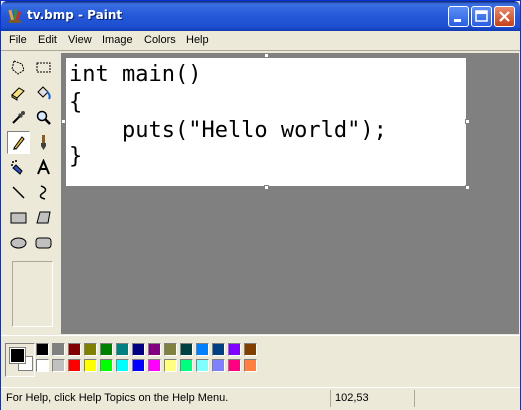 This screenshot has width=521, height=410. What do you see at coordinates (260, 40) in the screenshot?
I see `menu-bar: File Edit View Image Colors Help` at bounding box center [260, 40].